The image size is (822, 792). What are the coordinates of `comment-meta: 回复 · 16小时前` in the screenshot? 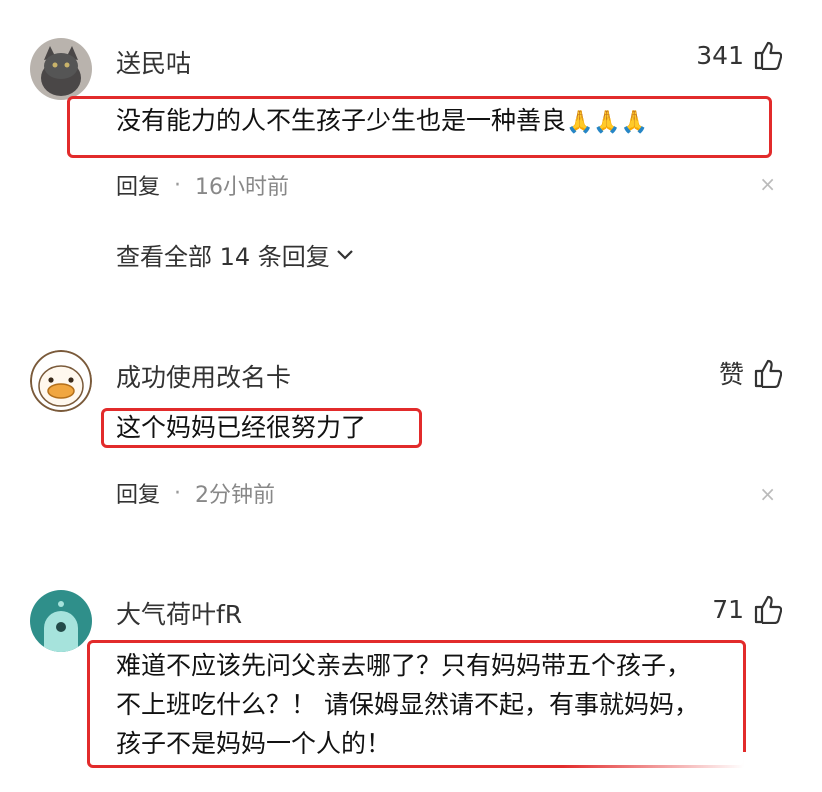 It's located at (202, 185).